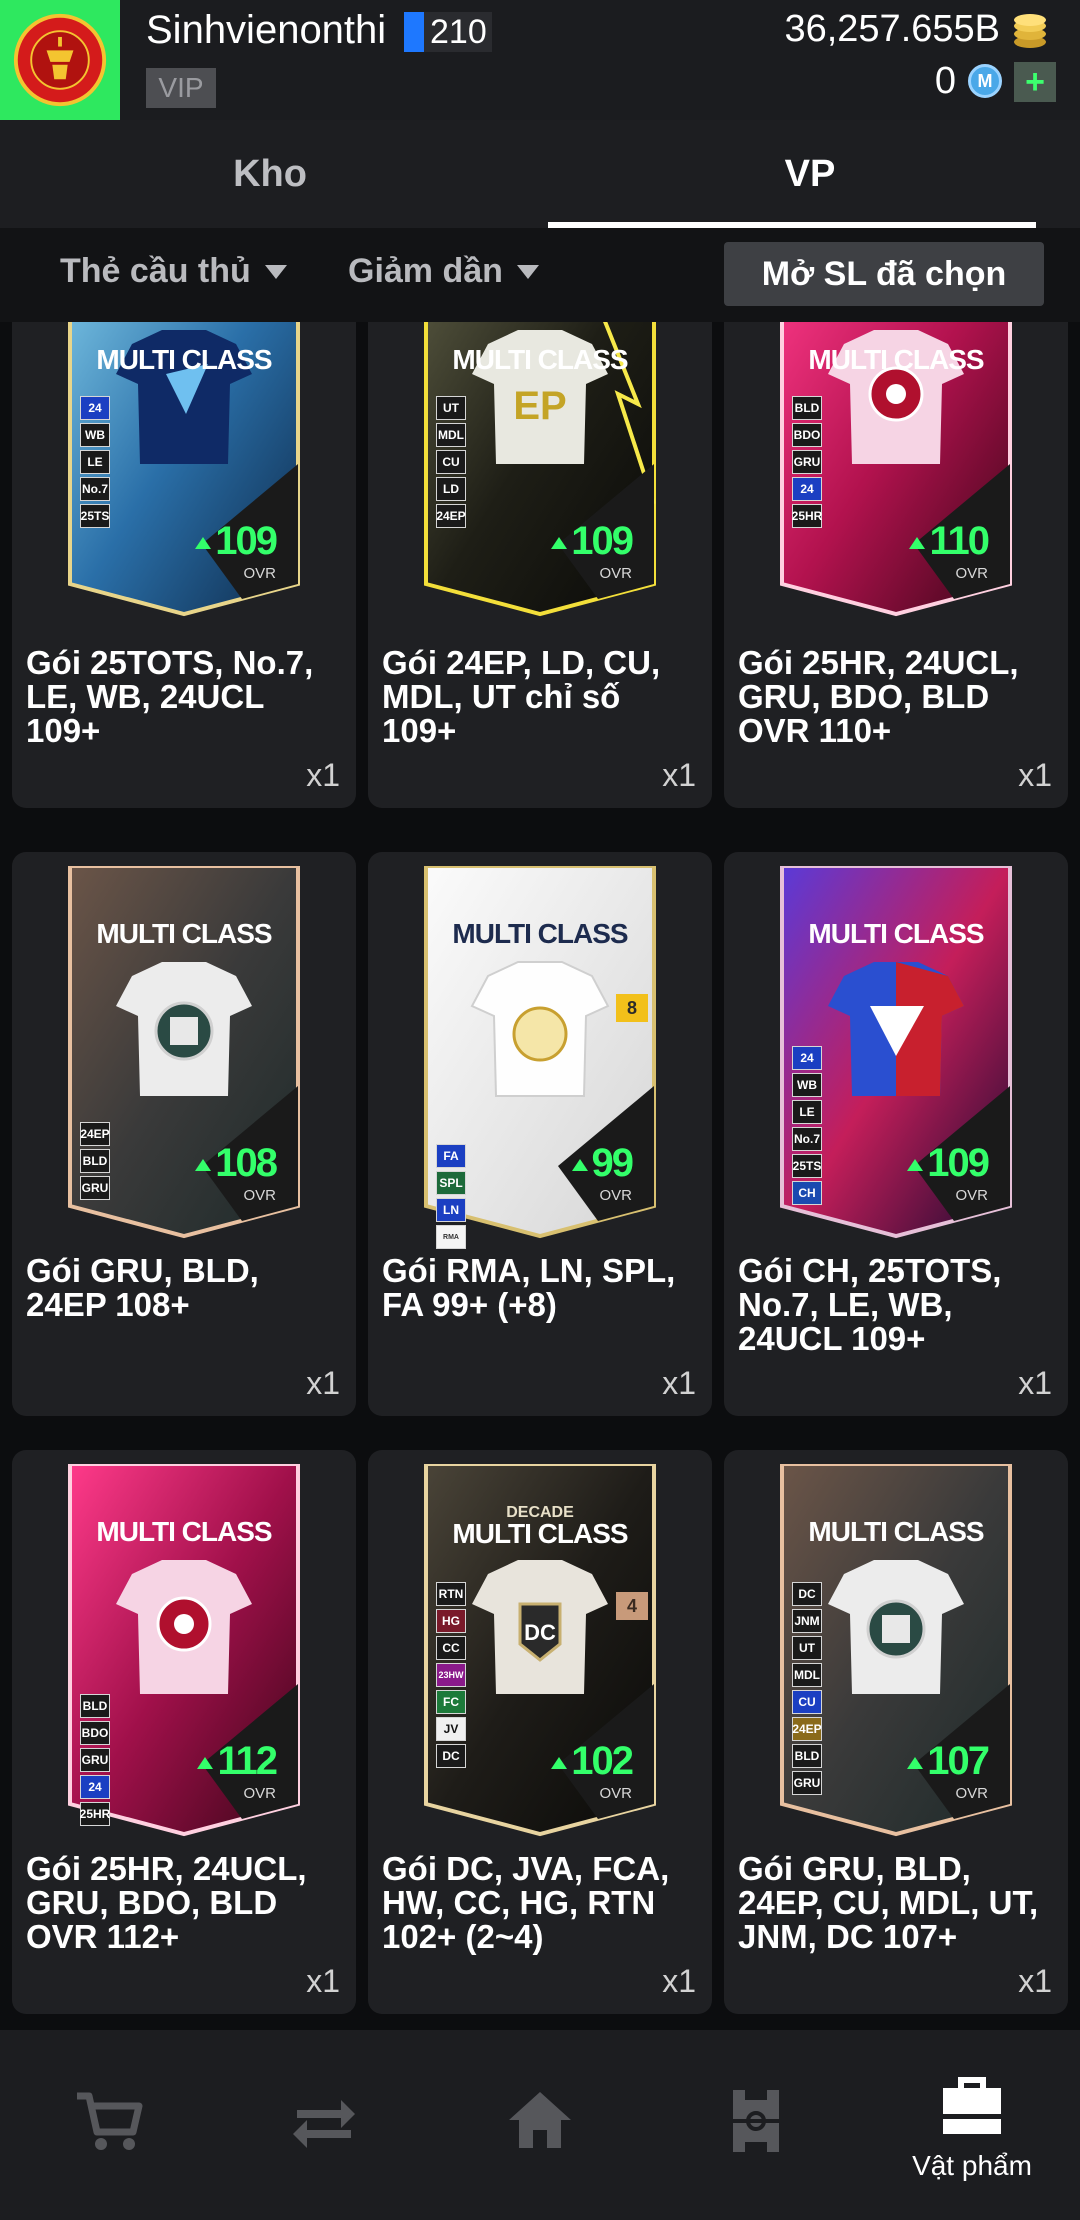 The height and width of the screenshot is (2220, 1080). Describe the element at coordinates (451, 1210) in the screenshot. I see `card-tag: LN` at that location.